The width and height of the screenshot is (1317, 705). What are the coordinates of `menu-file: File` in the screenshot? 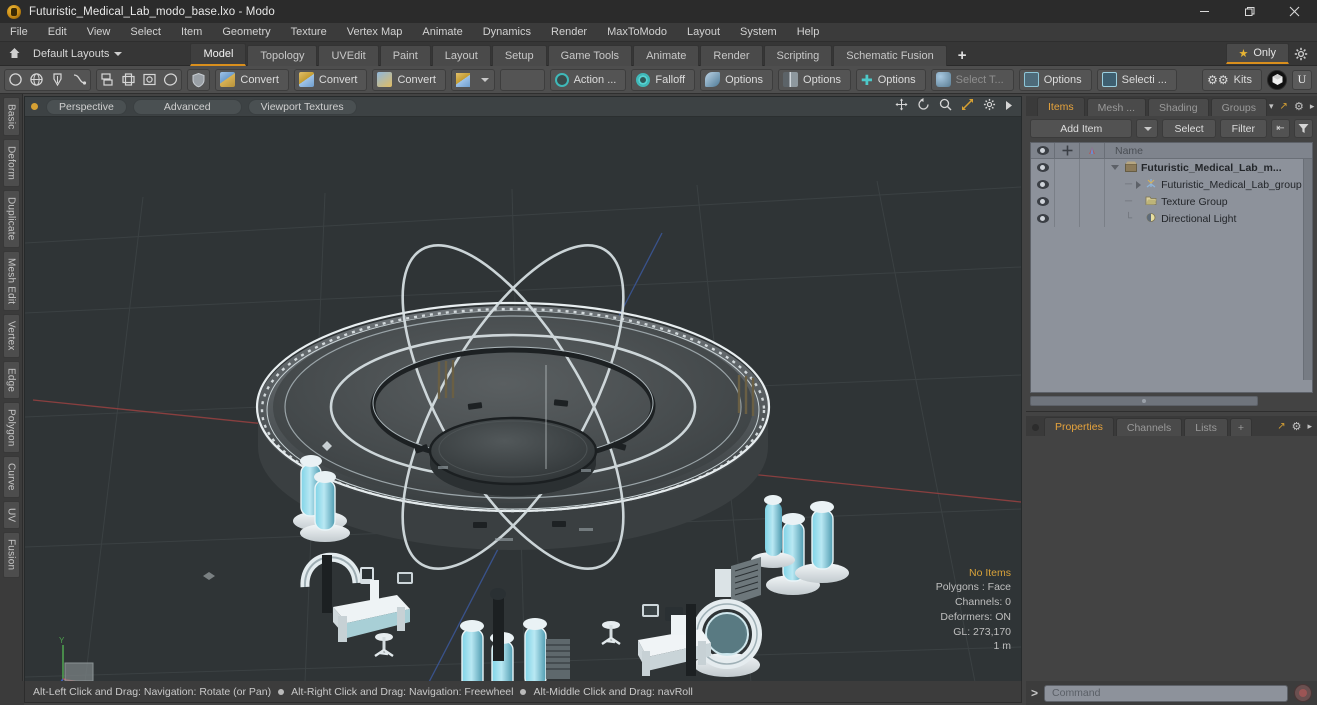 It's located at (19, 32).